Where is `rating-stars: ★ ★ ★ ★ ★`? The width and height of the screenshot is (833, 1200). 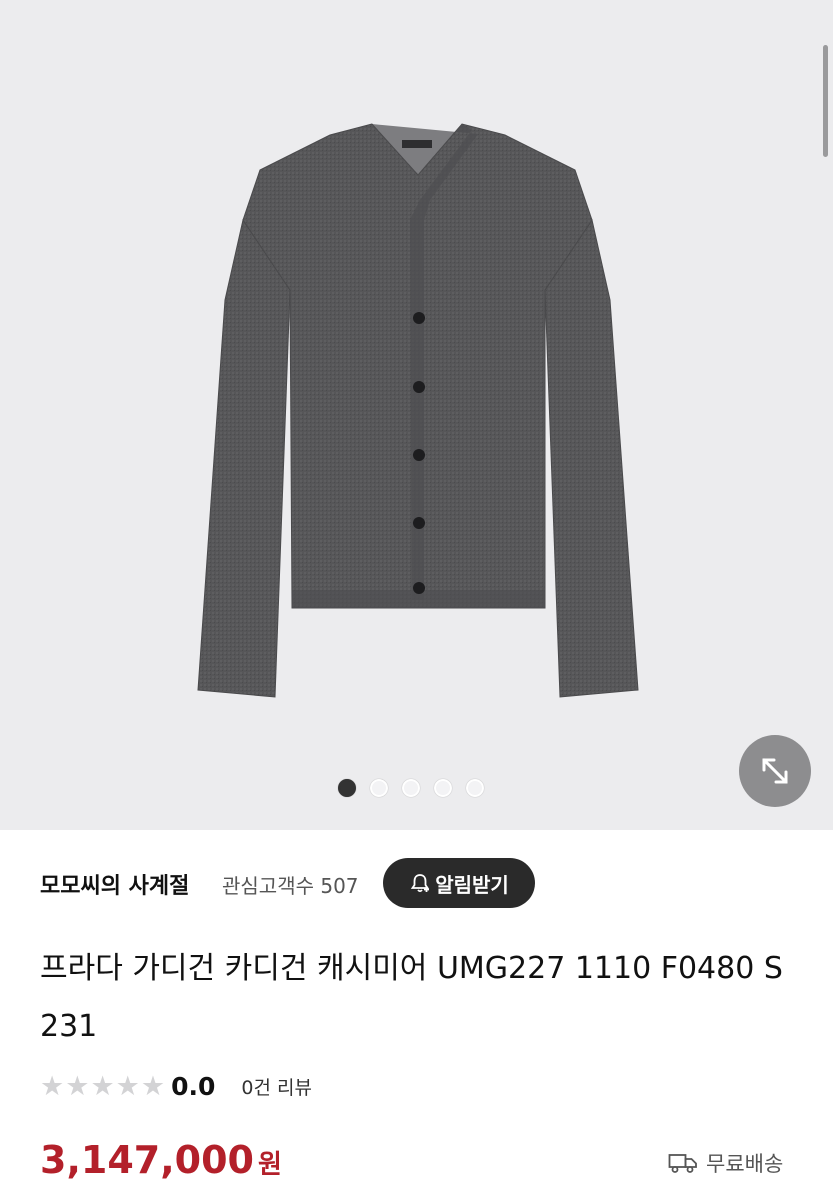
rating-stars: ★ ★ ★ ★ ★ is located at coordinates (102, 1086).